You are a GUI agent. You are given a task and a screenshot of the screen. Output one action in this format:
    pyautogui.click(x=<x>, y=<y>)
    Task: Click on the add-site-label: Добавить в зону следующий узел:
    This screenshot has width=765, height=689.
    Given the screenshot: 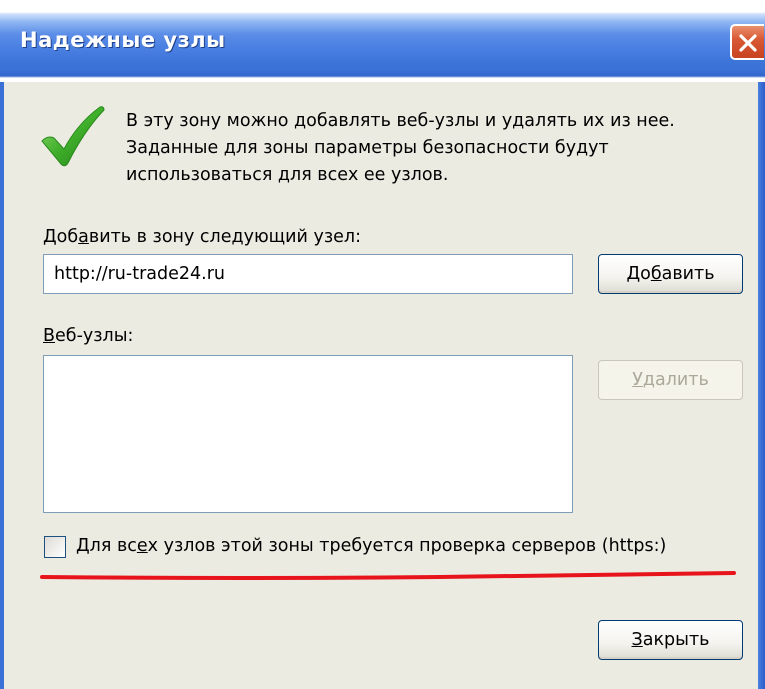 What is the action you would take?
    pyautogui.click(x=202, y=237)
    